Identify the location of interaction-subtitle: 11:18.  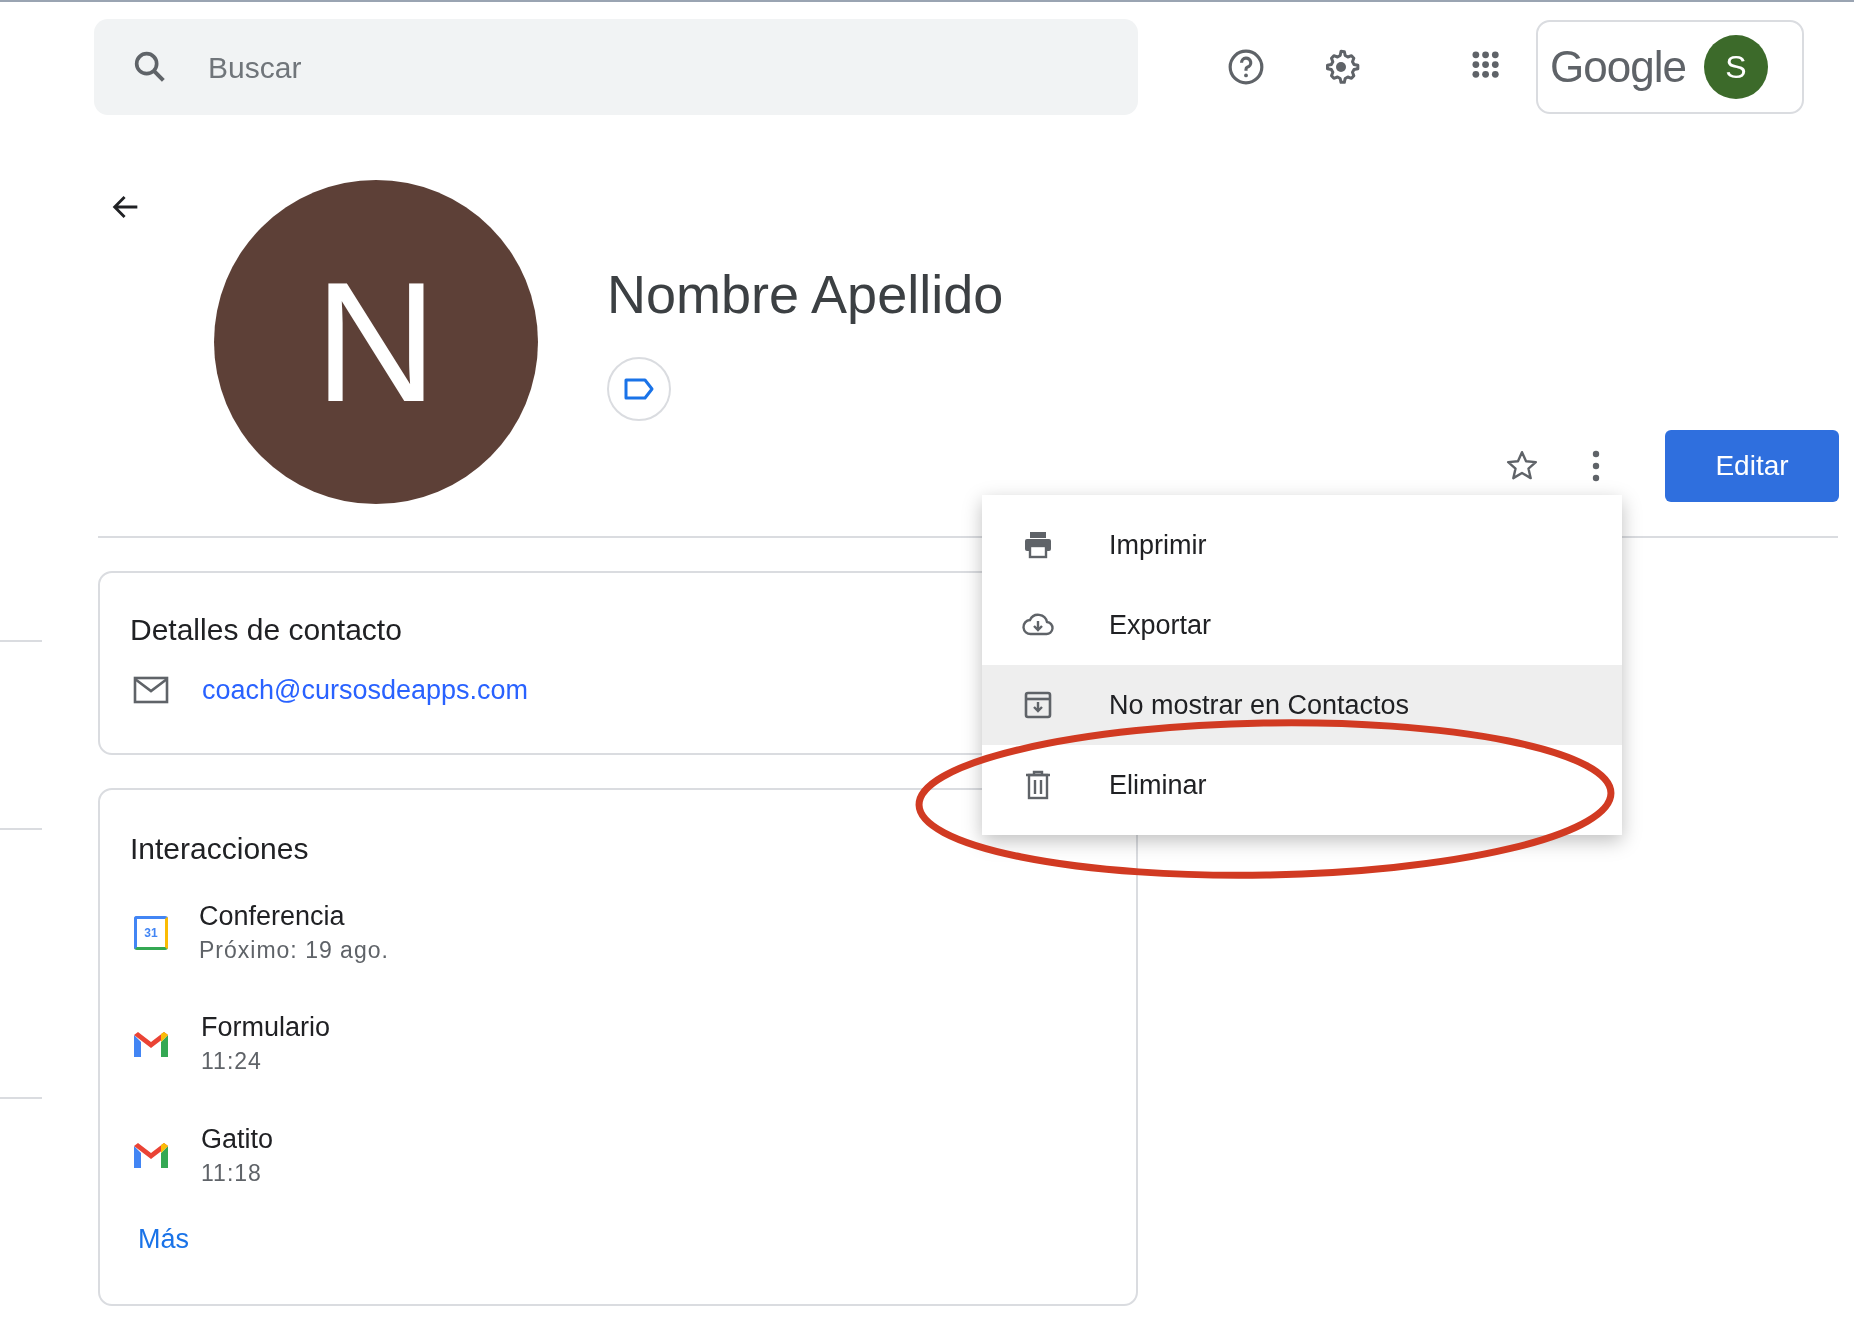
(232, 1173).